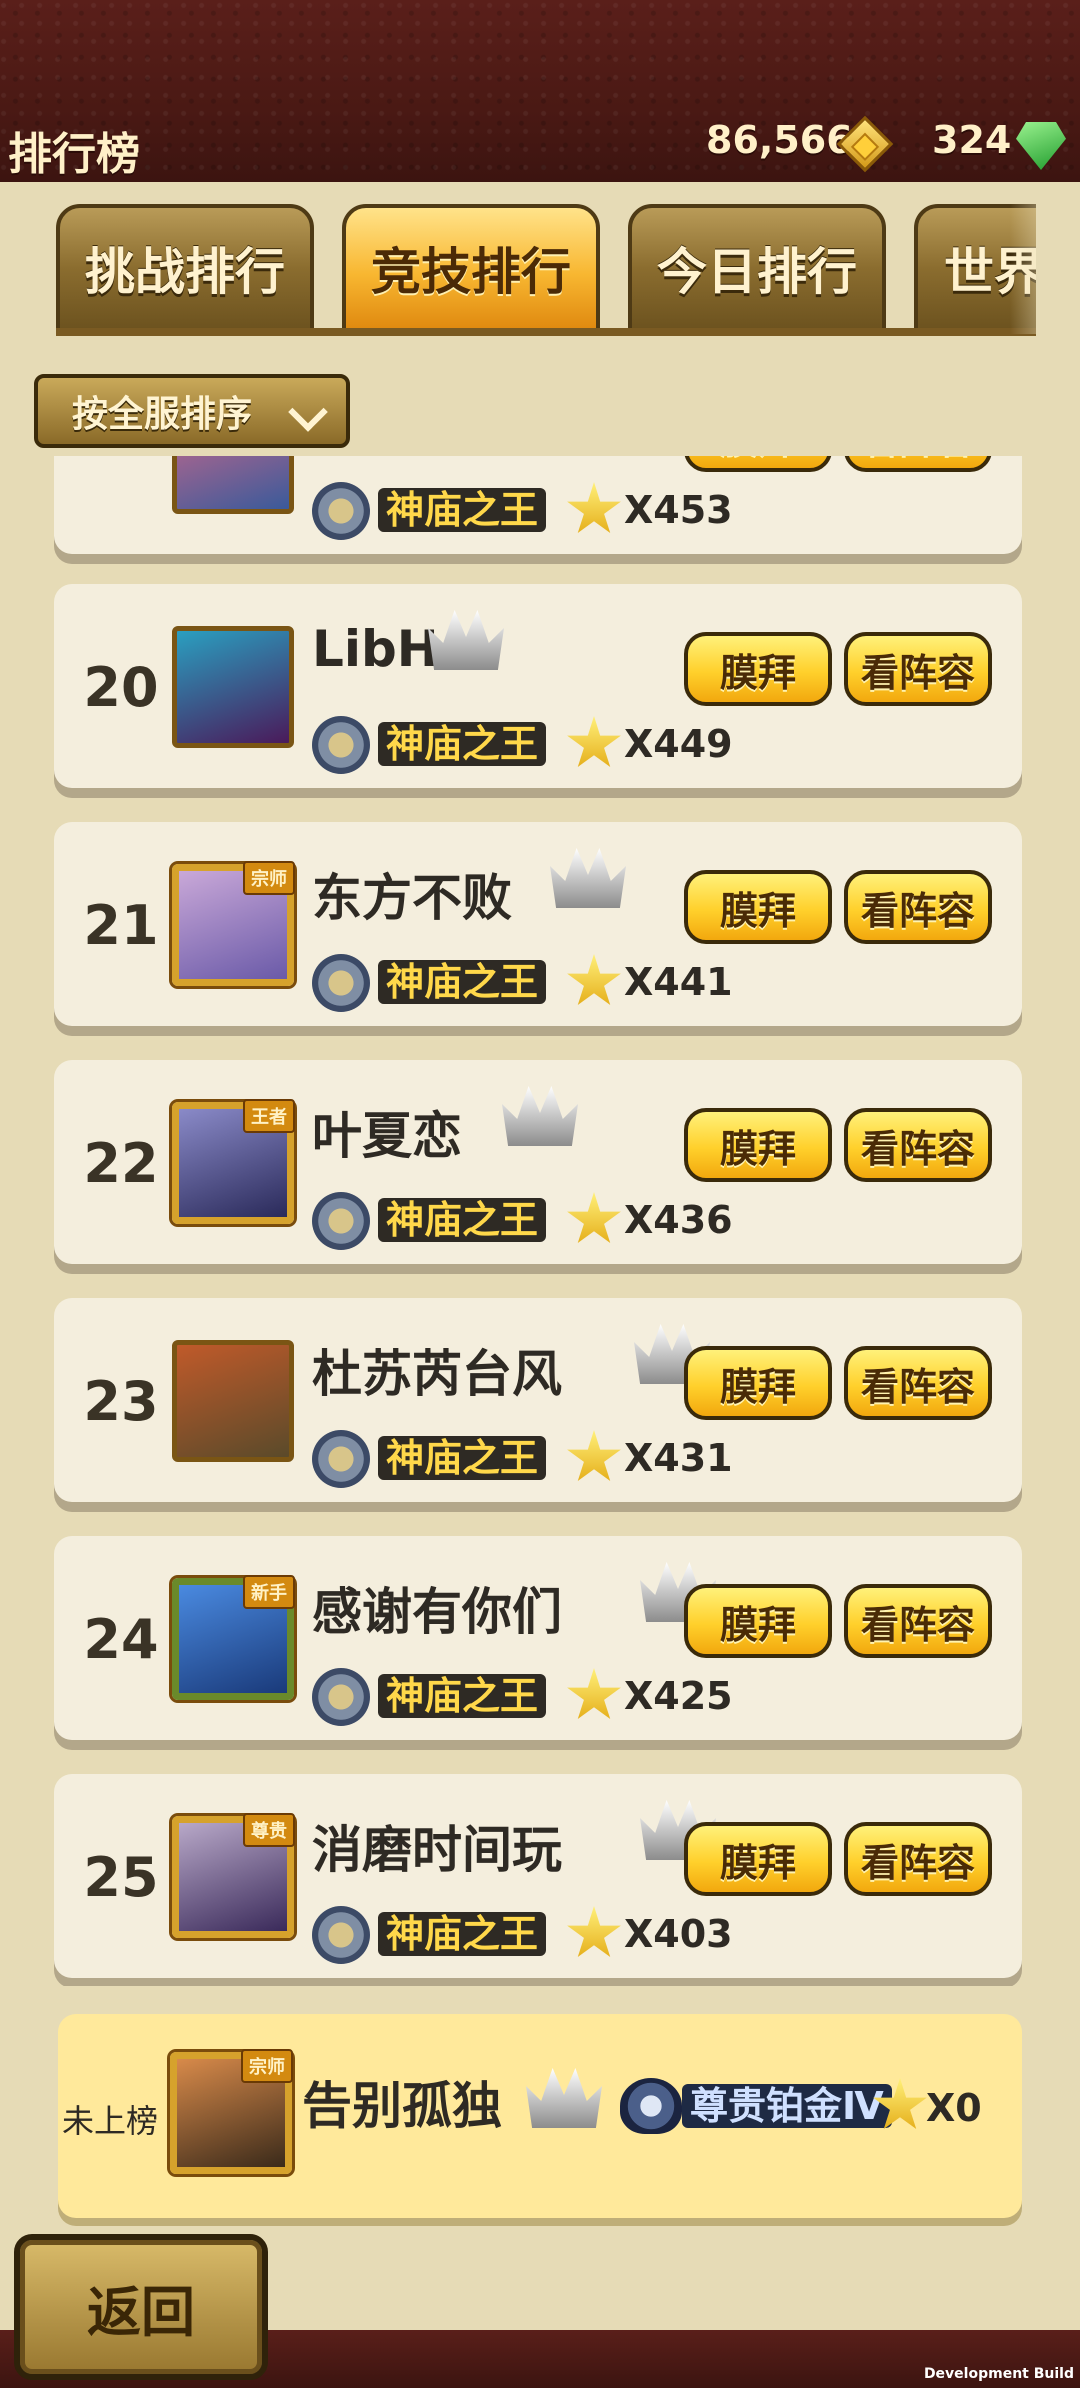 The width and height of the screenshot is (1080, 2388). I want to click on title-badge: 王者, so click(269, 1116).